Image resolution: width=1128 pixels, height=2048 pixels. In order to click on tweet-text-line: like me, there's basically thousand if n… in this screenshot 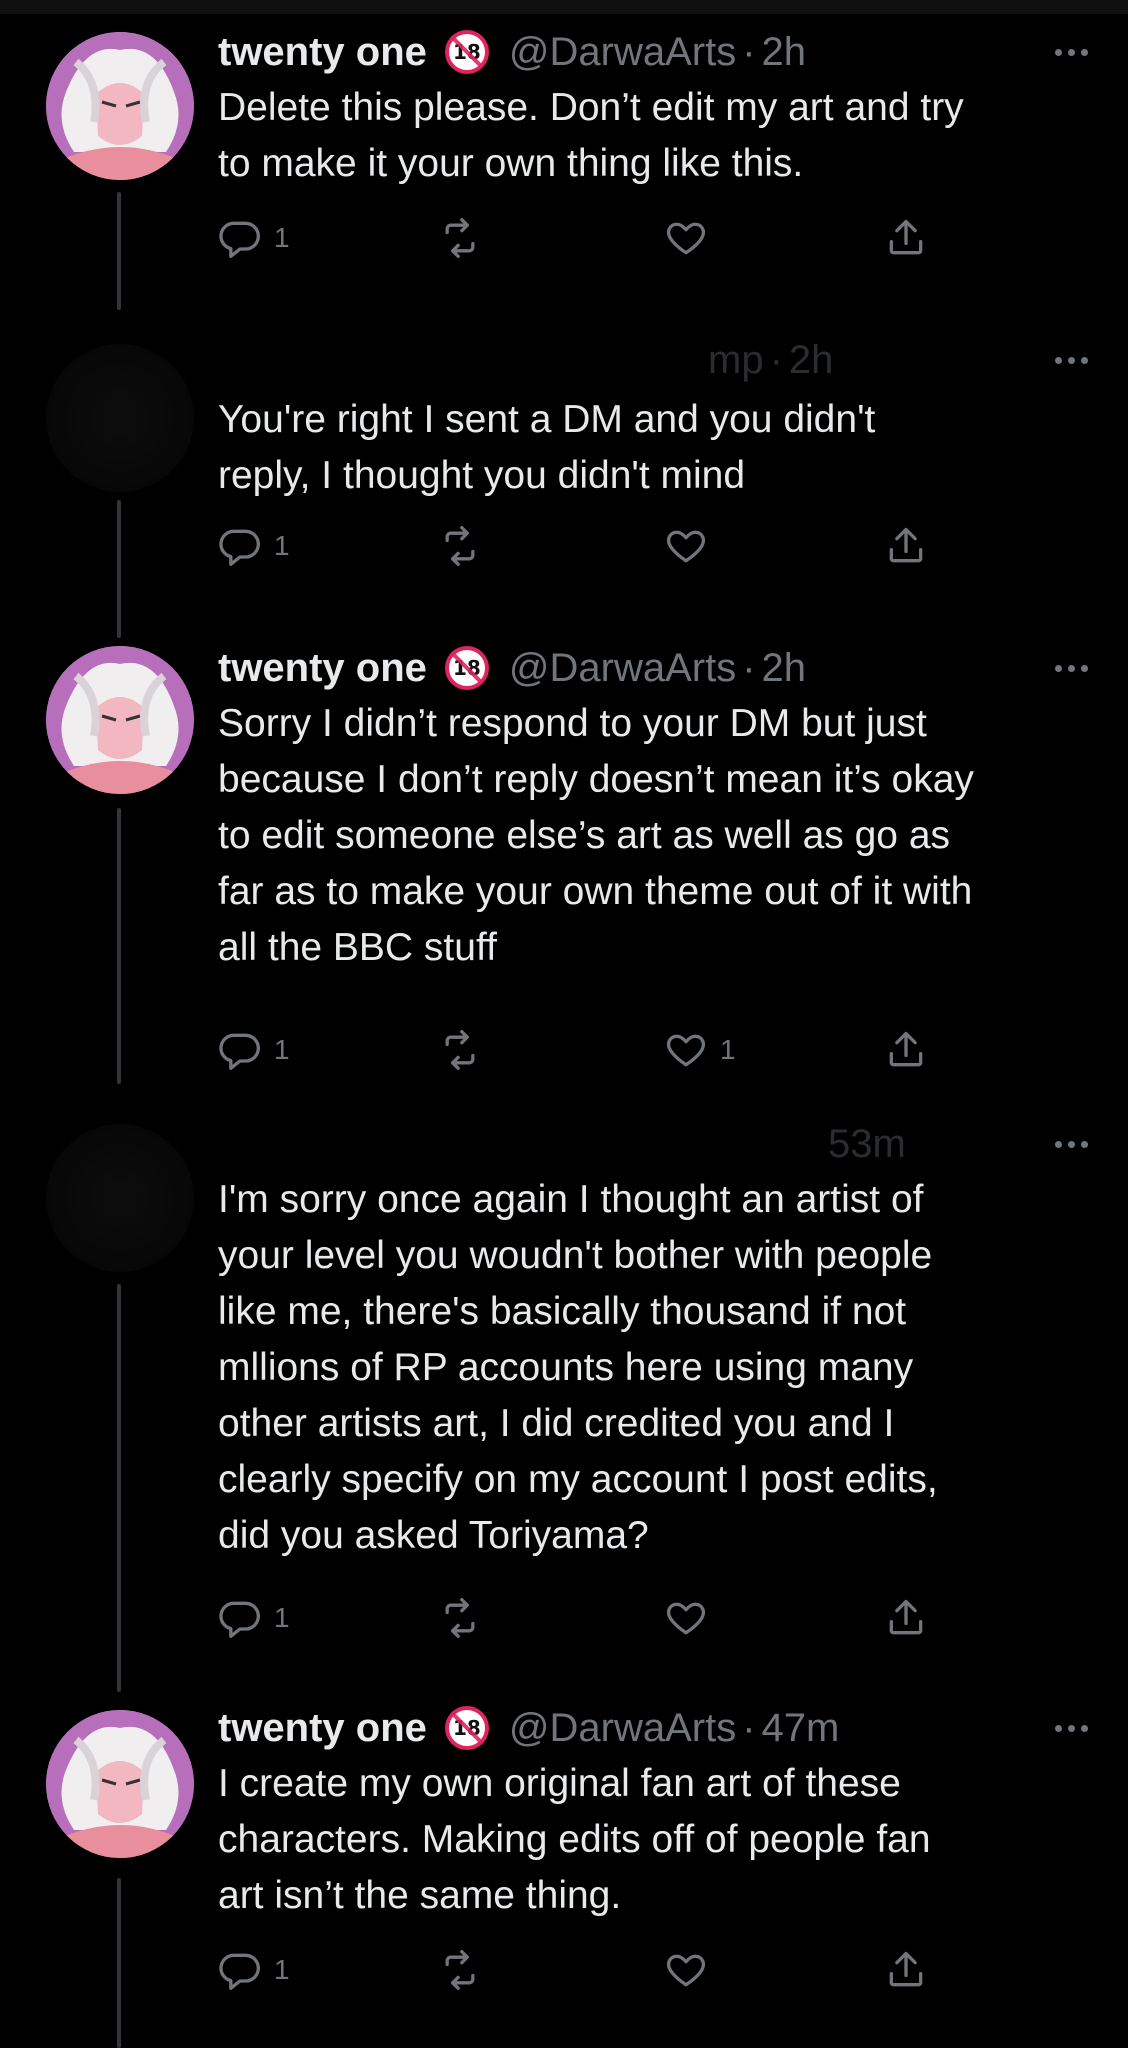, I will do `click(562, 1311)`.